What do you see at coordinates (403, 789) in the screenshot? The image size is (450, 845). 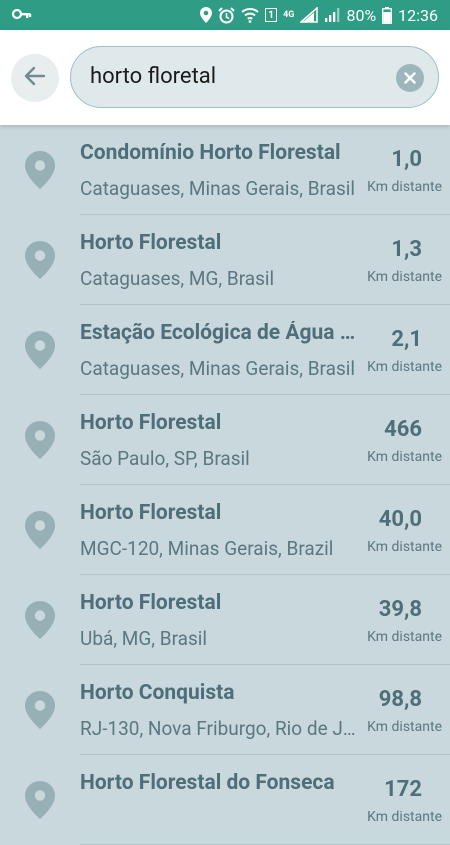 I see `distance-value: 172` at bounding box center [403, 789].